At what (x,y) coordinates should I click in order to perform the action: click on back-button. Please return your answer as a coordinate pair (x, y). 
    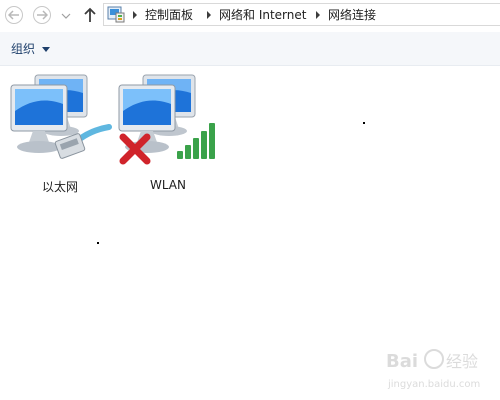
    Looking at the image, I should click on (14, 15).